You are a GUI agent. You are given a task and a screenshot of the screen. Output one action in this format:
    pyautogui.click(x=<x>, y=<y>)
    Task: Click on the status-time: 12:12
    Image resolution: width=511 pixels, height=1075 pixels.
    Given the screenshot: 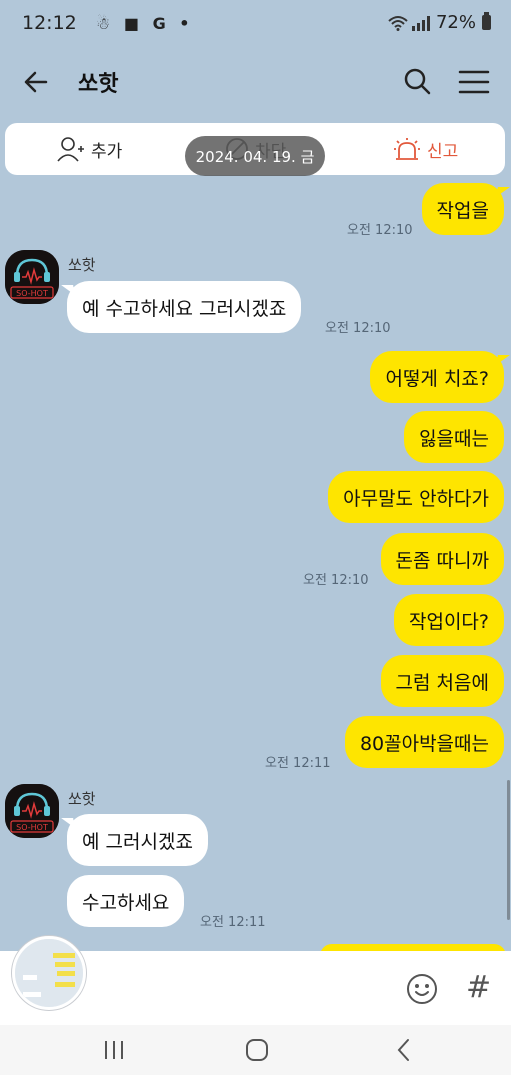 What is the action you would take?
    pyautogui.click(x=49, y=23)
    